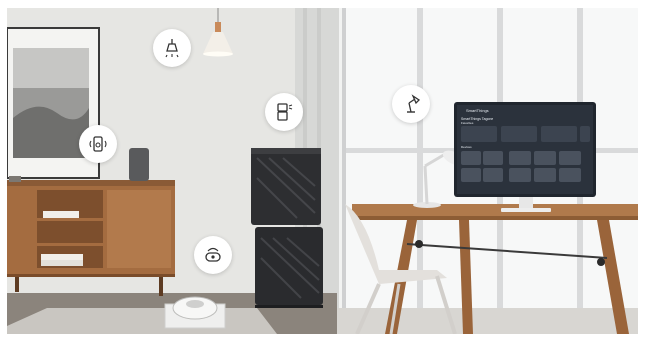  I want to click on air-purifier-badge, so click(284, 112).